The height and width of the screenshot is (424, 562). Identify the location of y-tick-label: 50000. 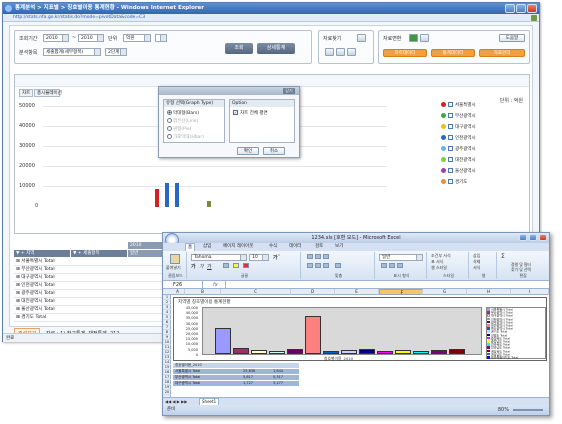
(27, 106).